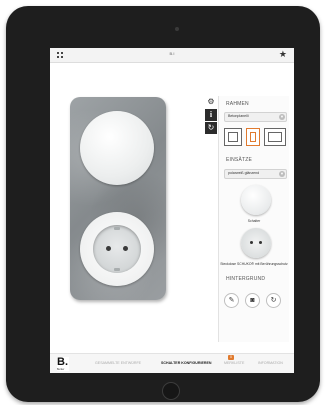 The height and width of the screenshot is (405, 327). I want to click on nav-item-configure: SCHALTER KONFIGURIEREN, so click(186, 363).